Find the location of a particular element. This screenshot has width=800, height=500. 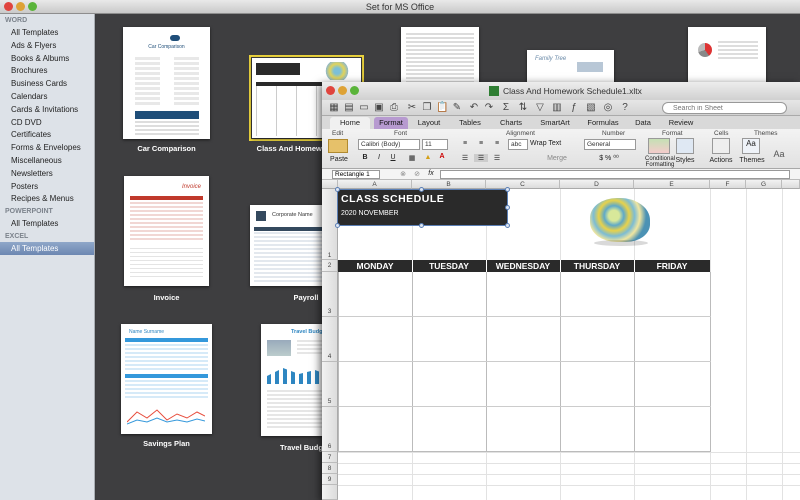

column-header: G is located at coordinates (764, 184).